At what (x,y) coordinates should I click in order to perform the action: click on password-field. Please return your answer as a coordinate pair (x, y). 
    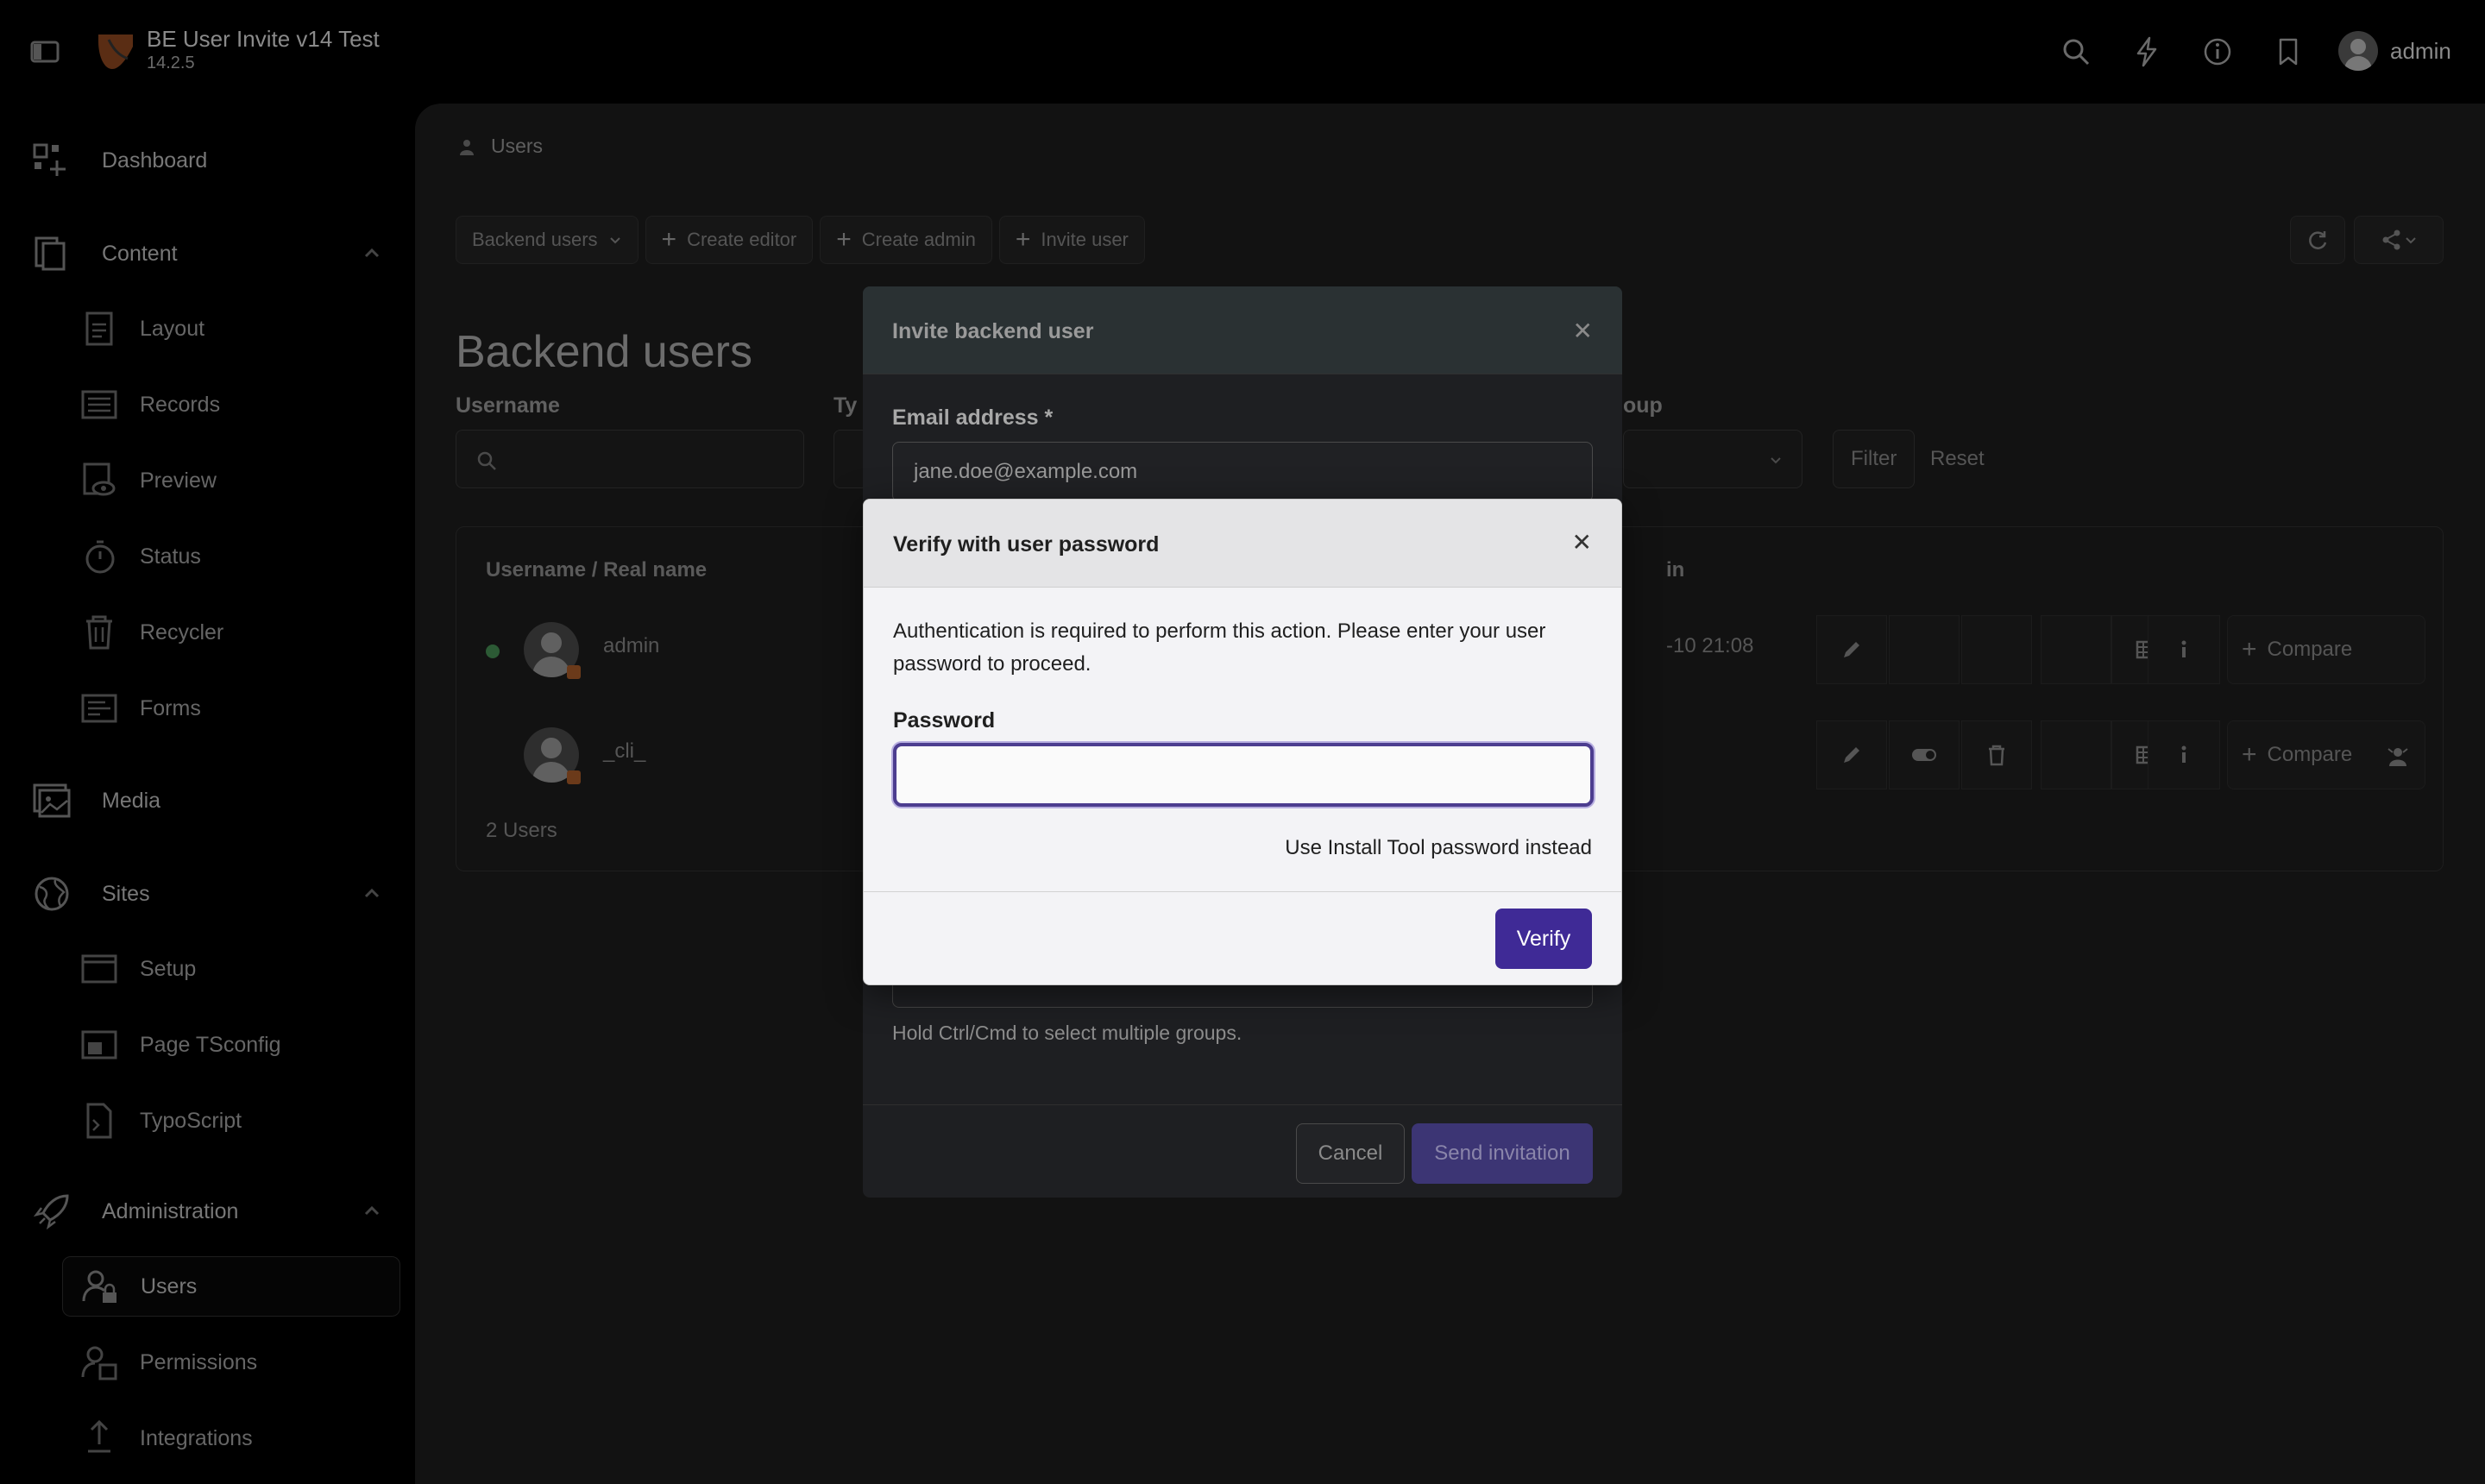
    Looking at the image, I should click on (1243, 775).